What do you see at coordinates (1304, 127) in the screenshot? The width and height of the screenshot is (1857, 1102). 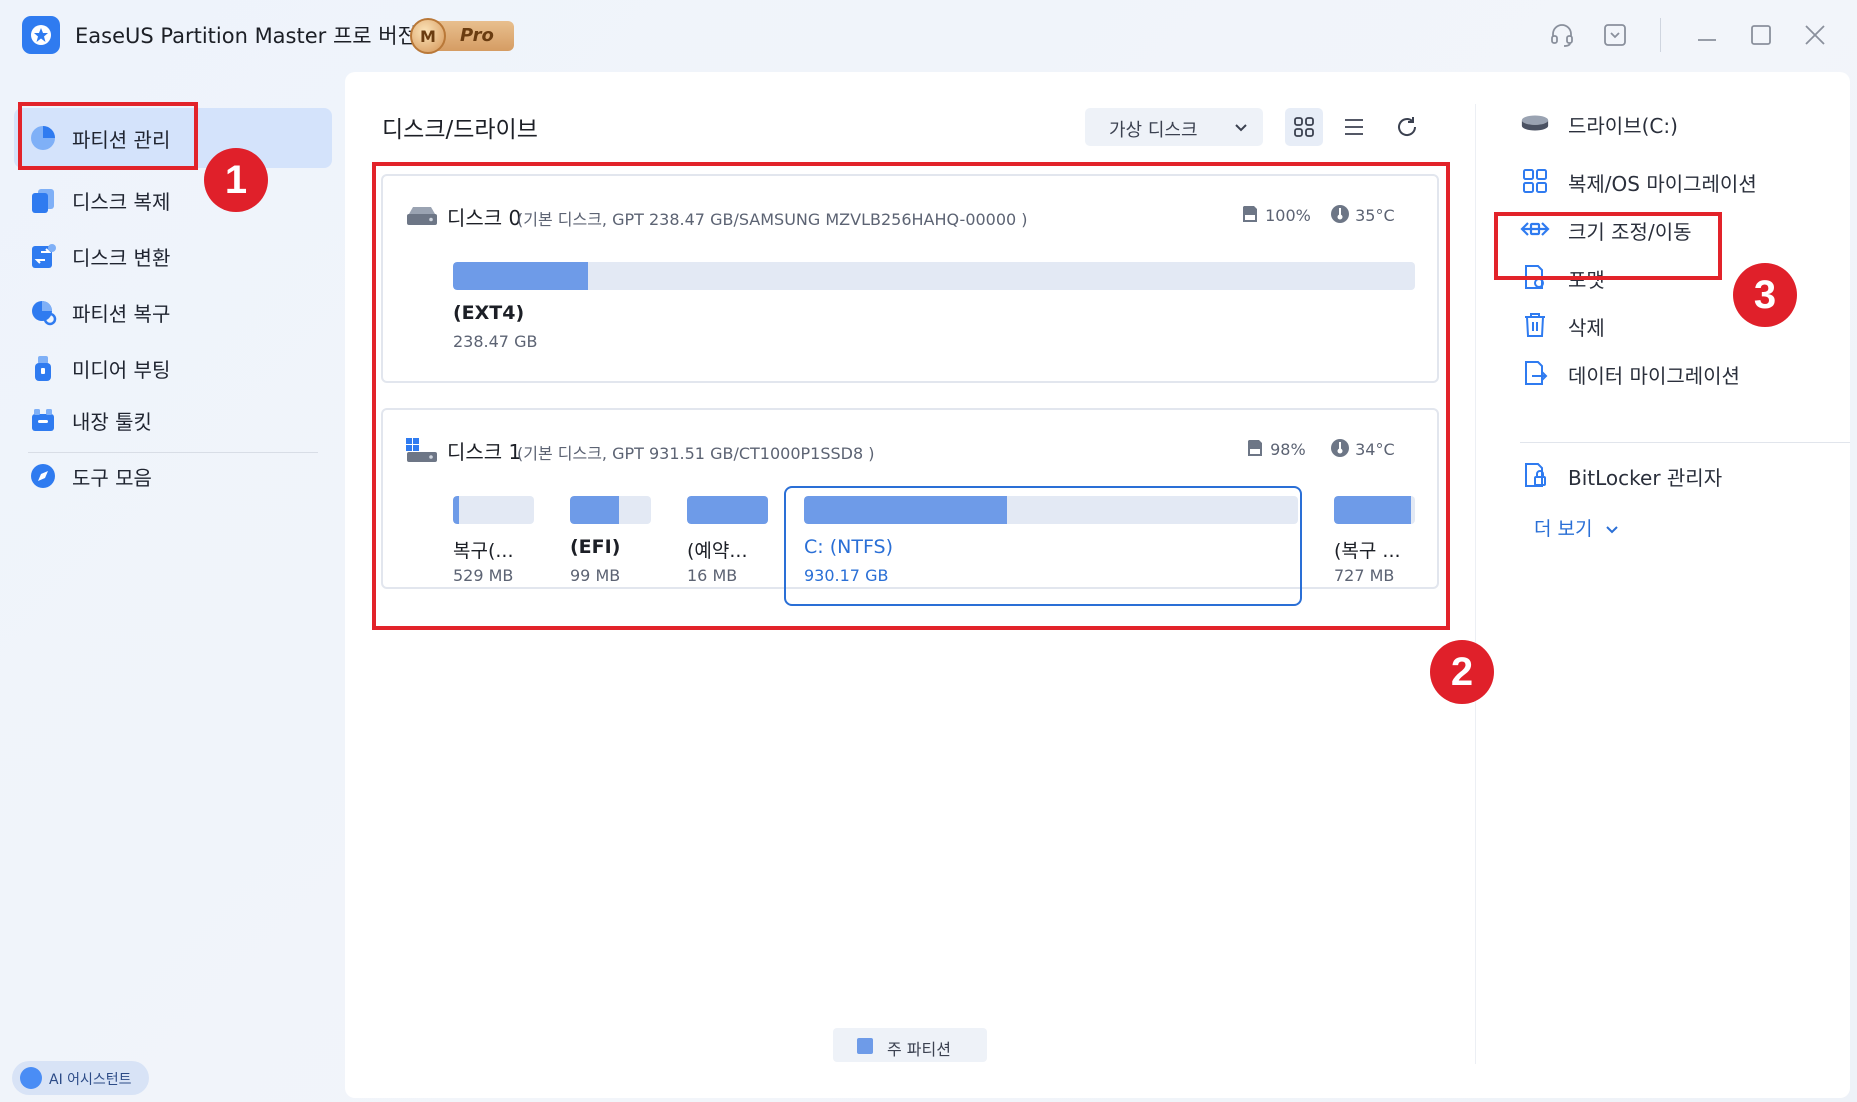 I see `grid-view-icon` at bounding box center [1304, 127].